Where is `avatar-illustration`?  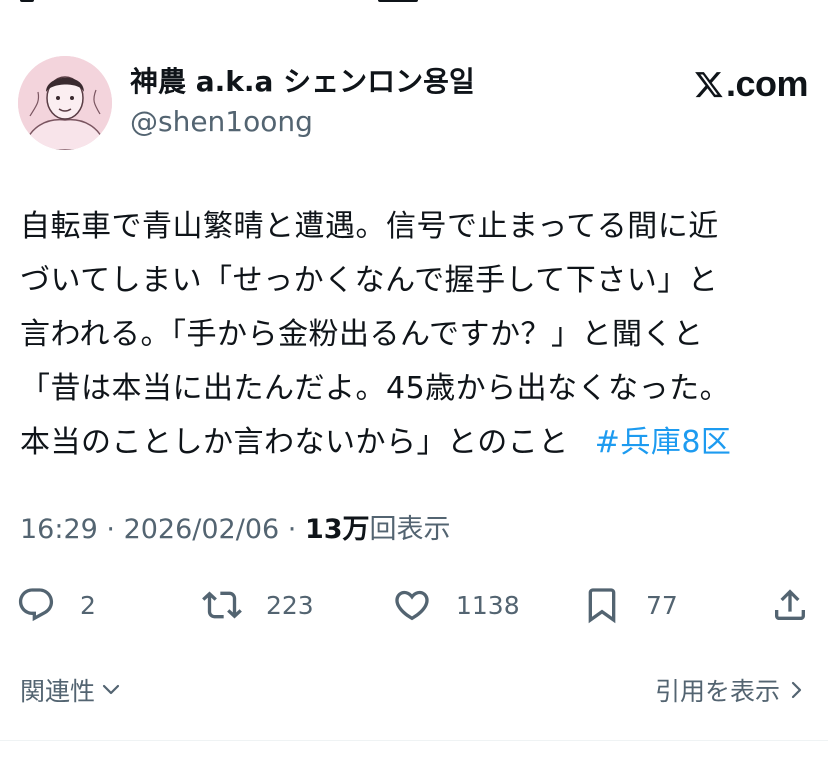 avatar-illustration is located at coordinates (65, 103).